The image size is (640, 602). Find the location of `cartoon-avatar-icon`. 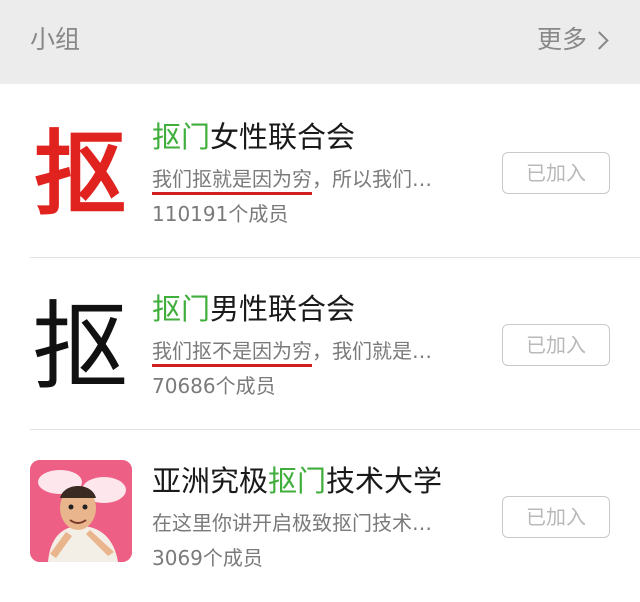

cartoon-avatar-icon is located at coordinates (81, 511).